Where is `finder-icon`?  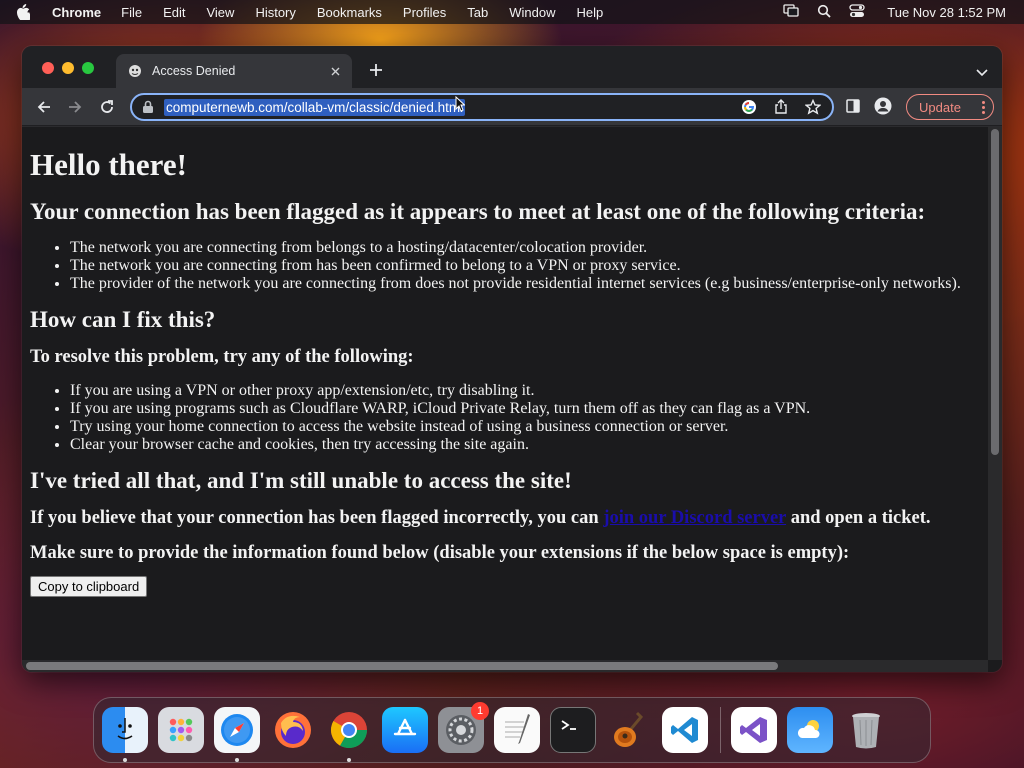 finder-icon is located at coordinates (125, 734).